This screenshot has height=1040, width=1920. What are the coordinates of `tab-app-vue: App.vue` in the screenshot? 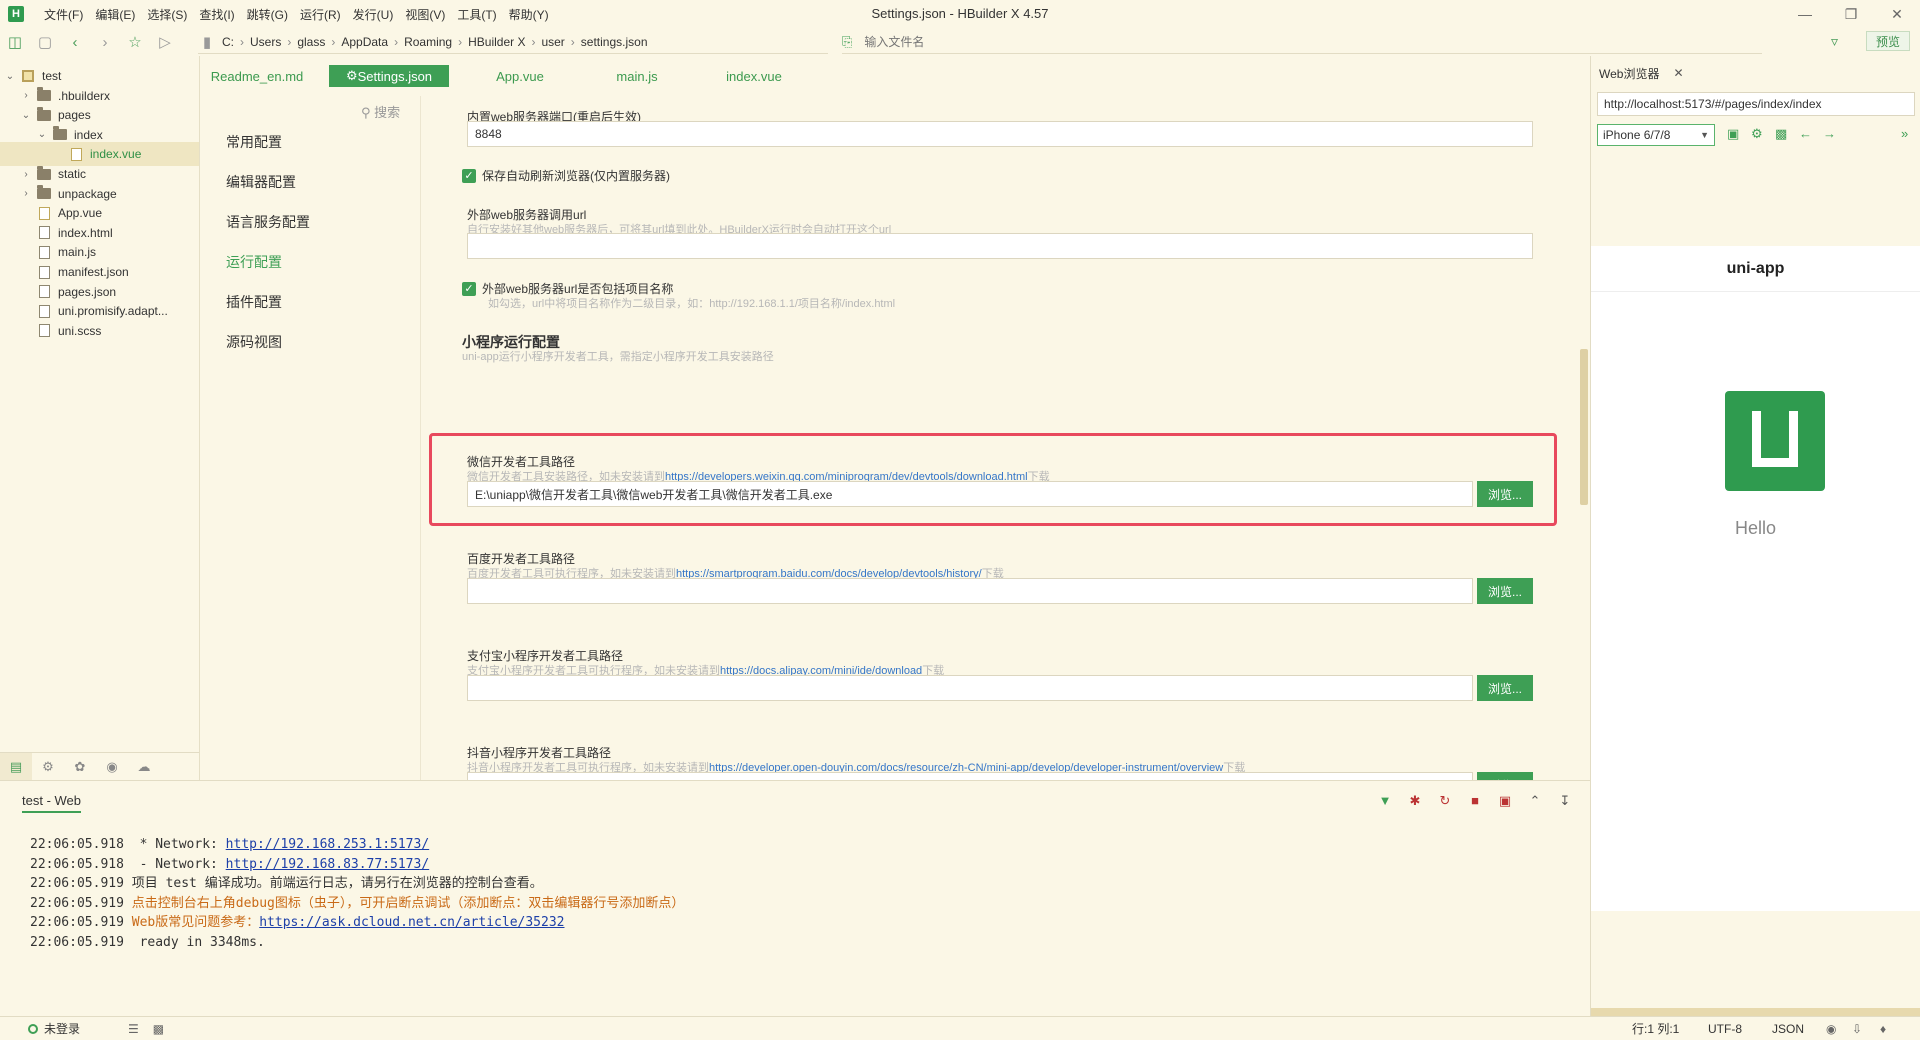 It's located at (520, 76).